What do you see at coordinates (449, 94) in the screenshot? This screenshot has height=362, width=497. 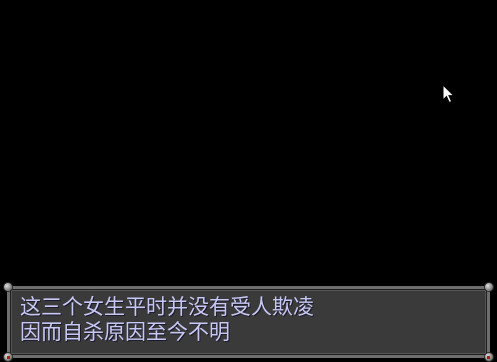 I see `mouse-pointer-icon` at bounding box center [449, 94].